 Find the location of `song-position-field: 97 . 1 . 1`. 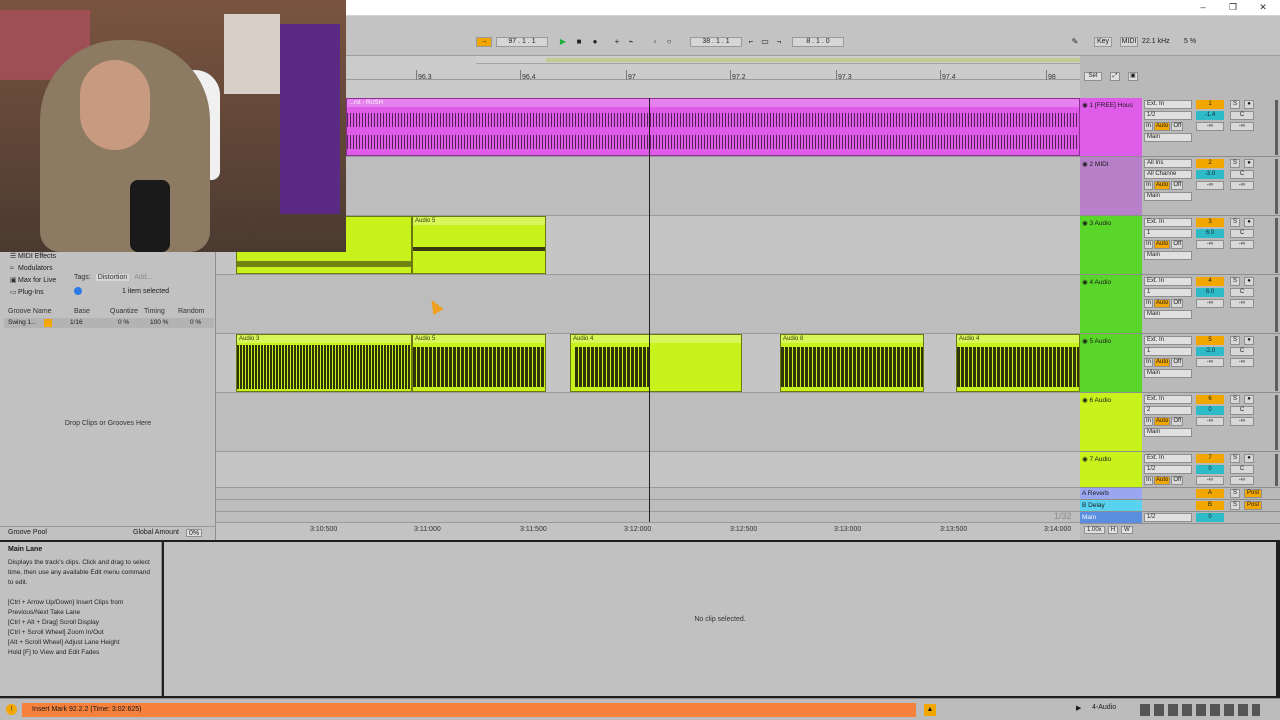

song-position-field: 97 . 1 . 1 is located at coordinates (522, 42).